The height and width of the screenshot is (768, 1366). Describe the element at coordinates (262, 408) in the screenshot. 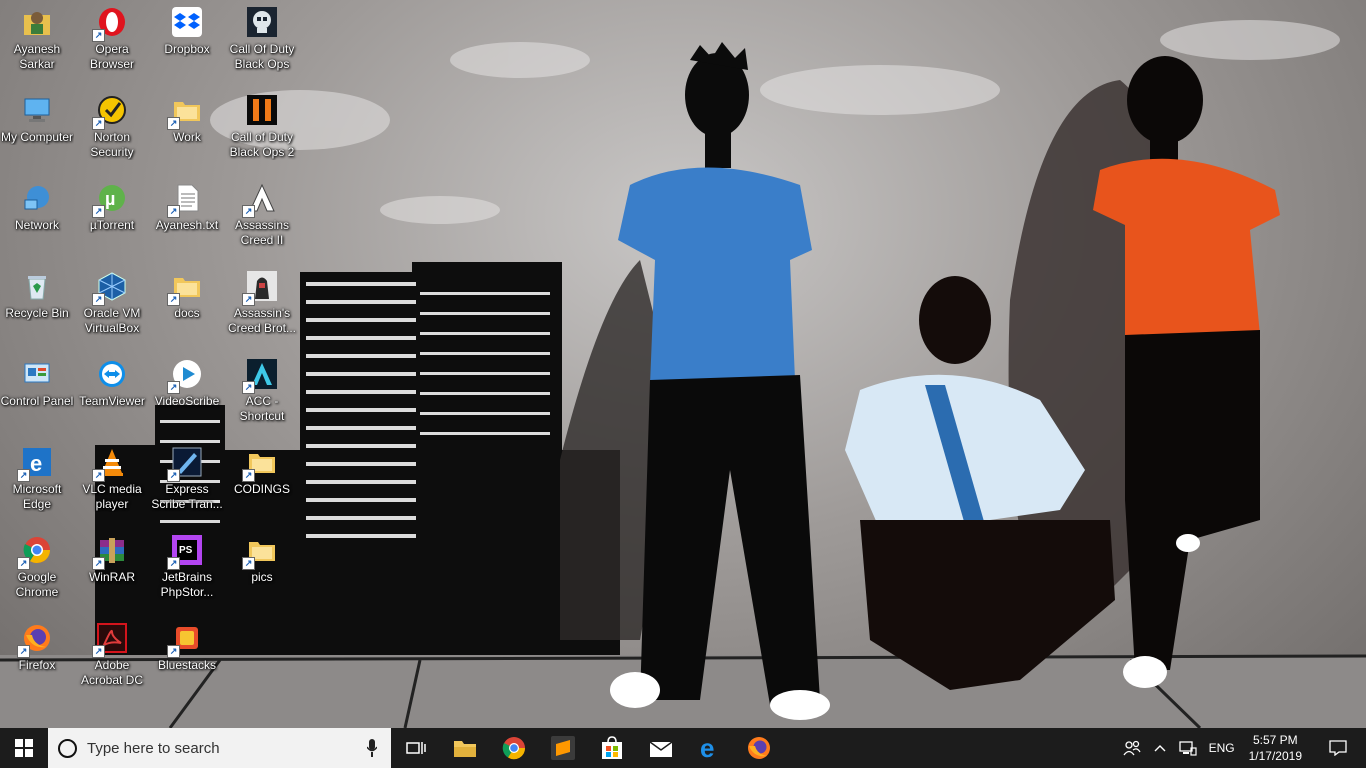

I see `desktop-icon-label: ACC - Shortcut` at that location.